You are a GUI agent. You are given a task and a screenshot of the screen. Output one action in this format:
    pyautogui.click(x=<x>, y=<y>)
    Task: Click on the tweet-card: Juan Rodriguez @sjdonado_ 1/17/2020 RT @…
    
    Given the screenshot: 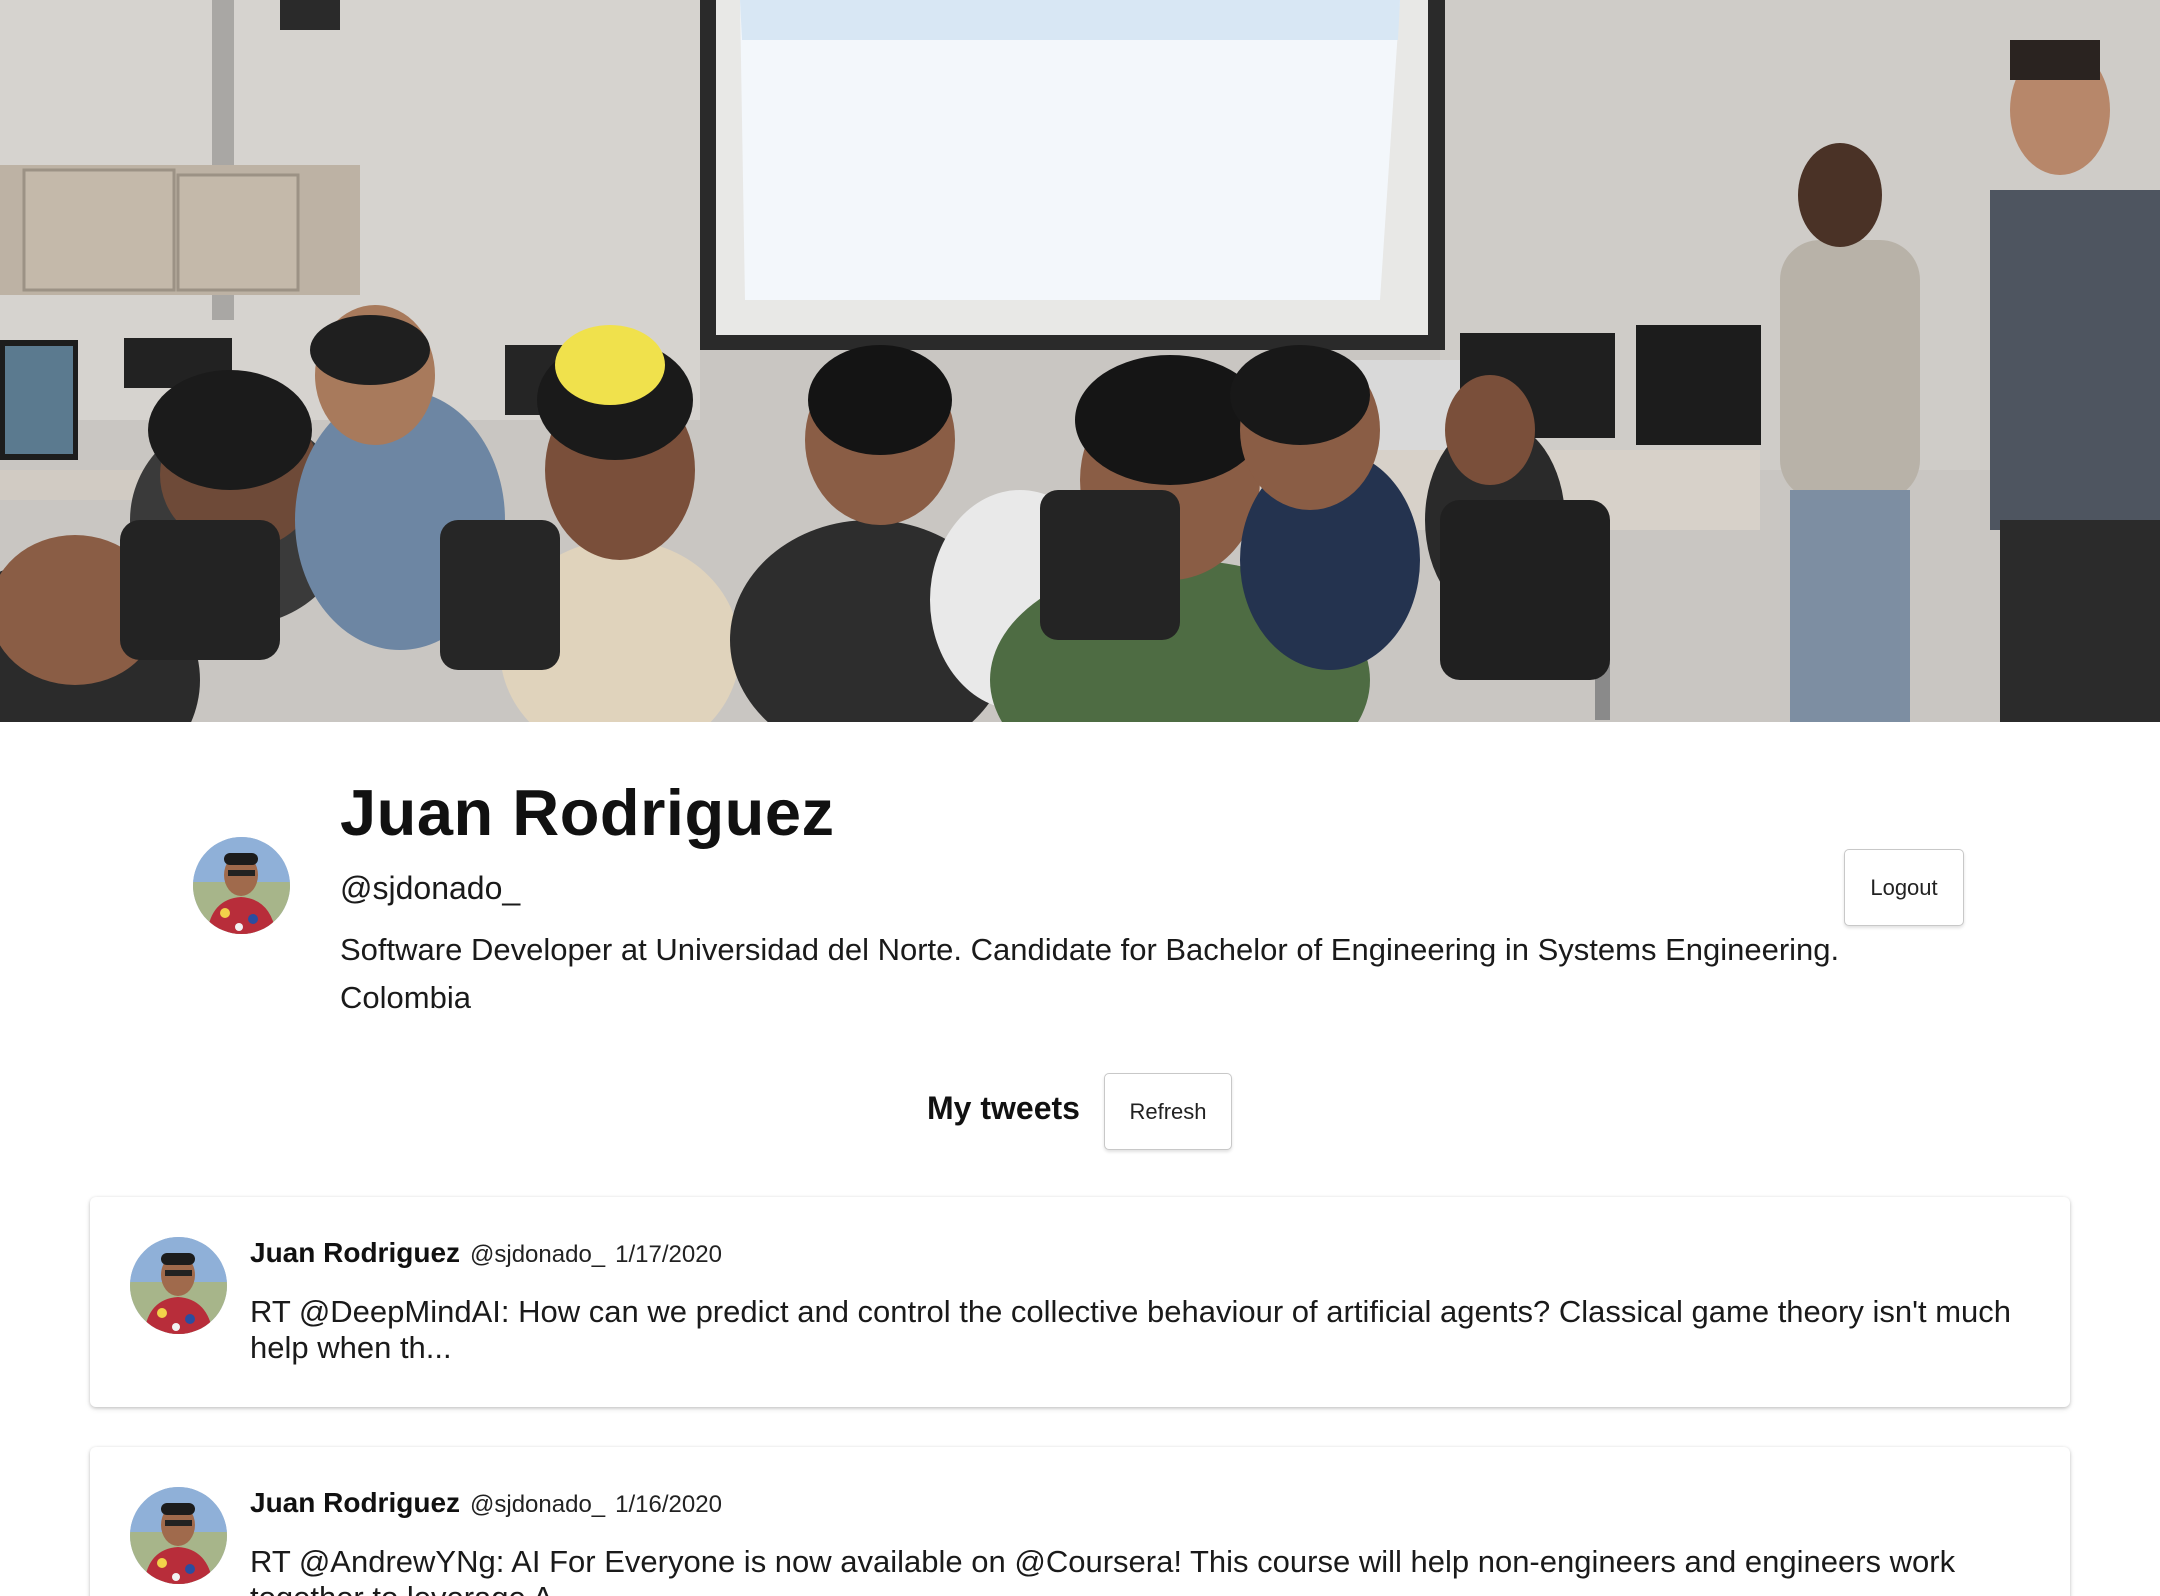 What is the action you would take?
    pyautogui.click(x=1080, y=1302)
    